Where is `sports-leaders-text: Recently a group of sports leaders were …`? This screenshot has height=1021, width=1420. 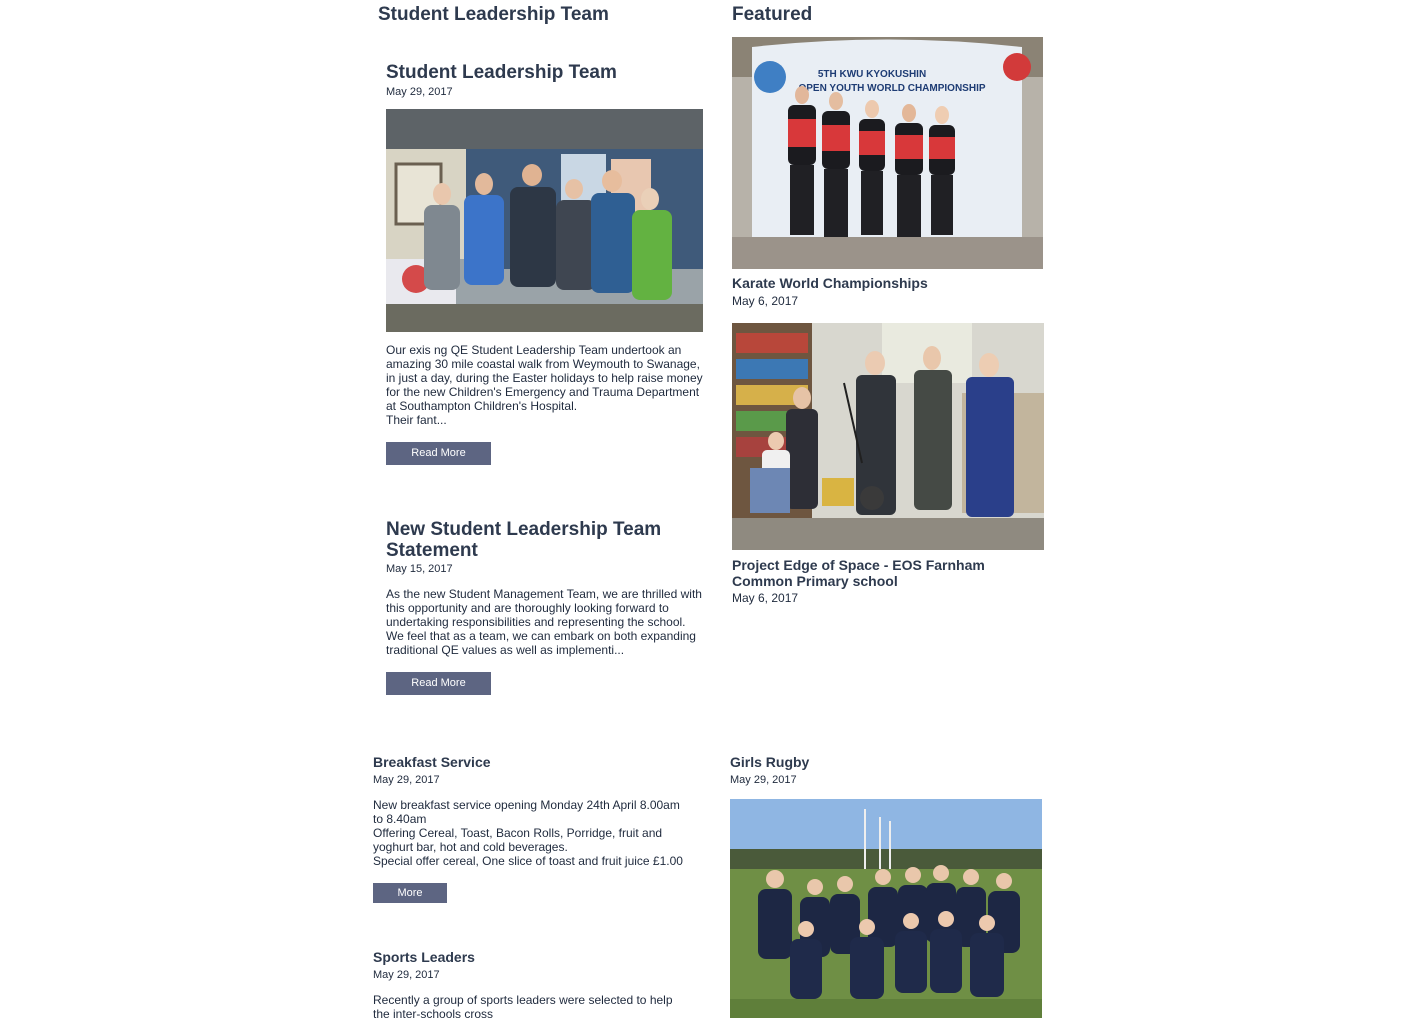 sports-leaders-text: Recently a group of sports leaders were … is located at coordinates (523, 1007).